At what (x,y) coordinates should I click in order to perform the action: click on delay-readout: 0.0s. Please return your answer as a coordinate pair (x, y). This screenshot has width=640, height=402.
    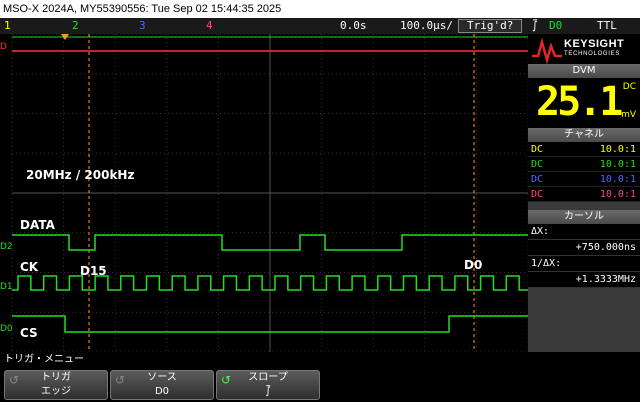
    Looking at the image, I should click on (353, 26).